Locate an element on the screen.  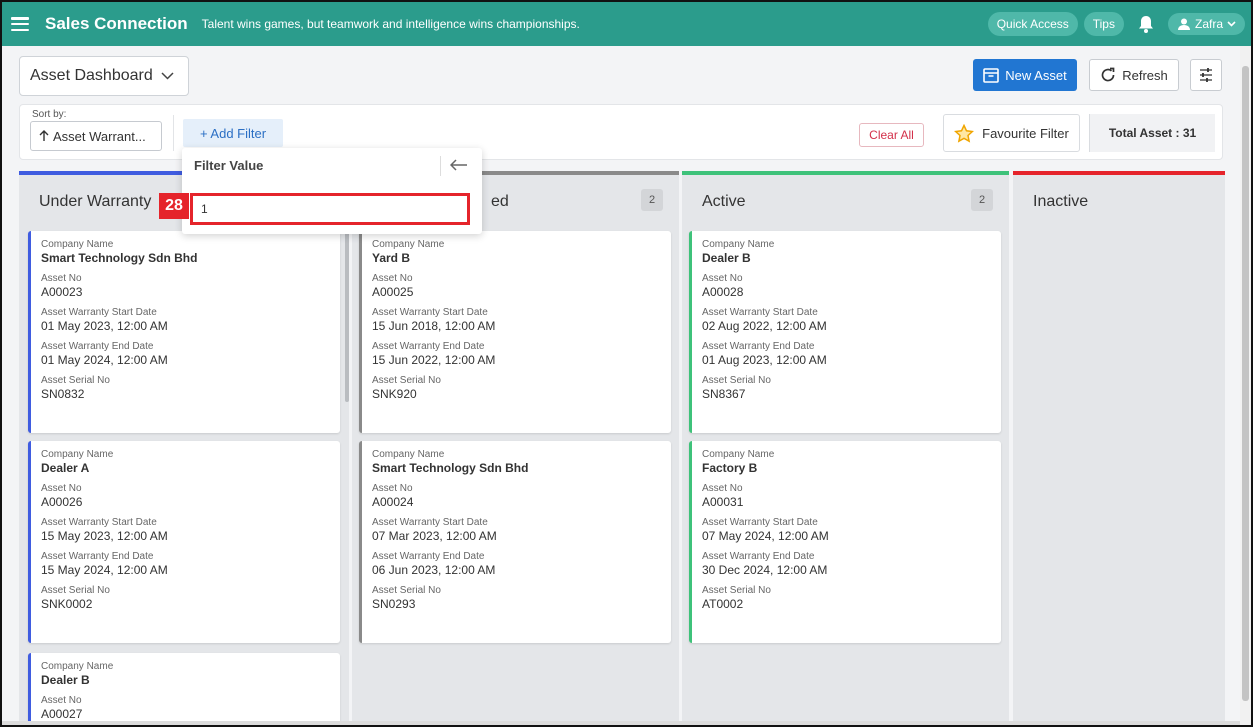
field-value-end: 15 May 2024, 12:00 AM is located at coordinates (104, 570).